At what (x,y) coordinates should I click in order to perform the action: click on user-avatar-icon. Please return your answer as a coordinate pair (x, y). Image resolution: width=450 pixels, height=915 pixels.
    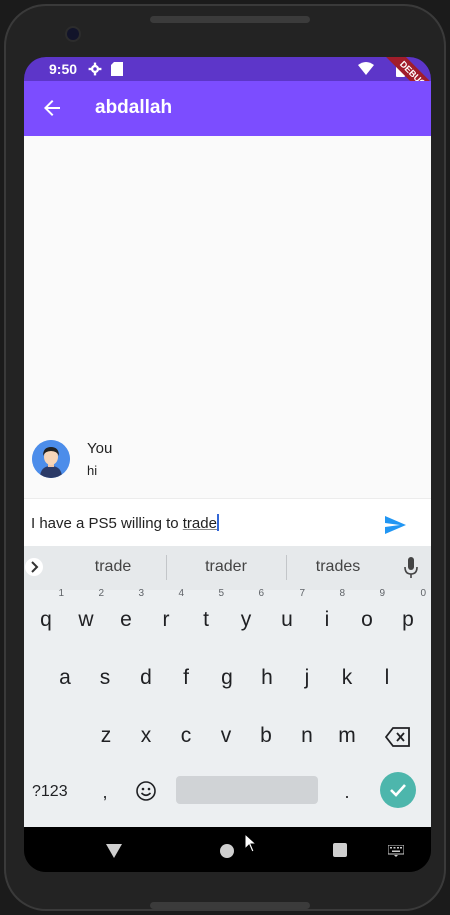
    Looking at the image, I should click on (51, 459).